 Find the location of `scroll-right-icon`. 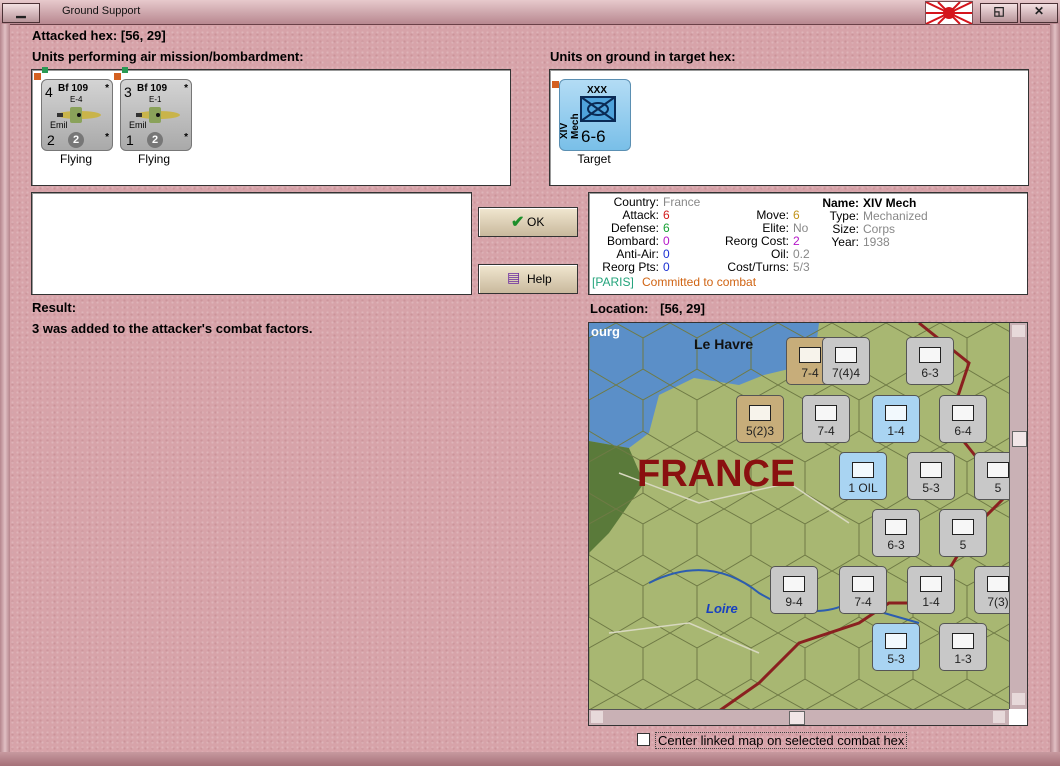

scroll-right-icon is located at coordinates (999, 717).